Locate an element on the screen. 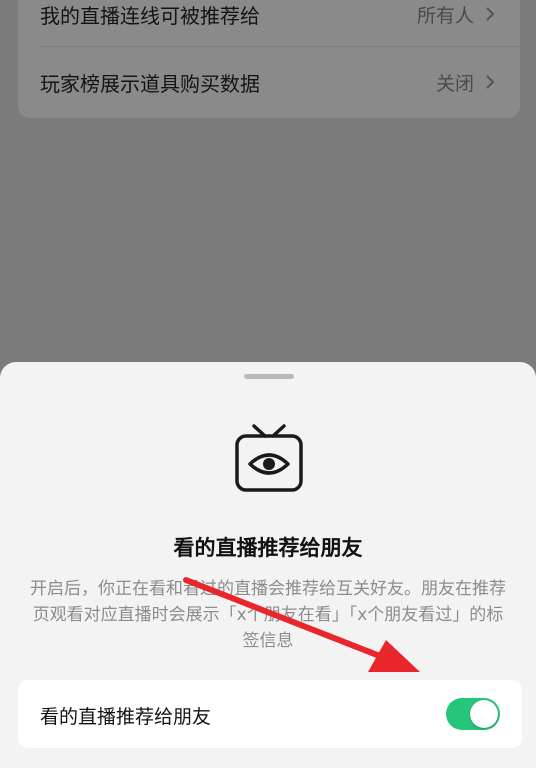 Image resolution: width=536 pixels, height=768 pixels. switch-knob is located at coordinates (484, 714).